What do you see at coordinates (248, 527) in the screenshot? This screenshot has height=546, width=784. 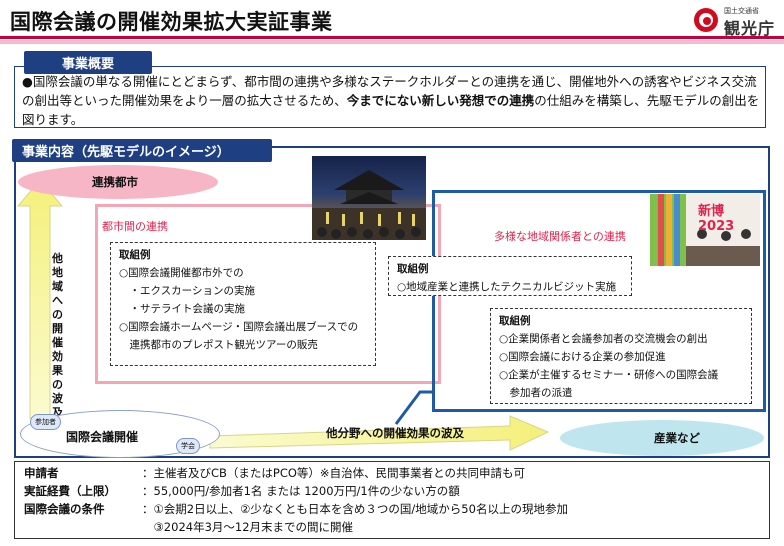 I see `condition-value: ③2024年3月～12月末までの間に開催` at bounding box center [248, 527].